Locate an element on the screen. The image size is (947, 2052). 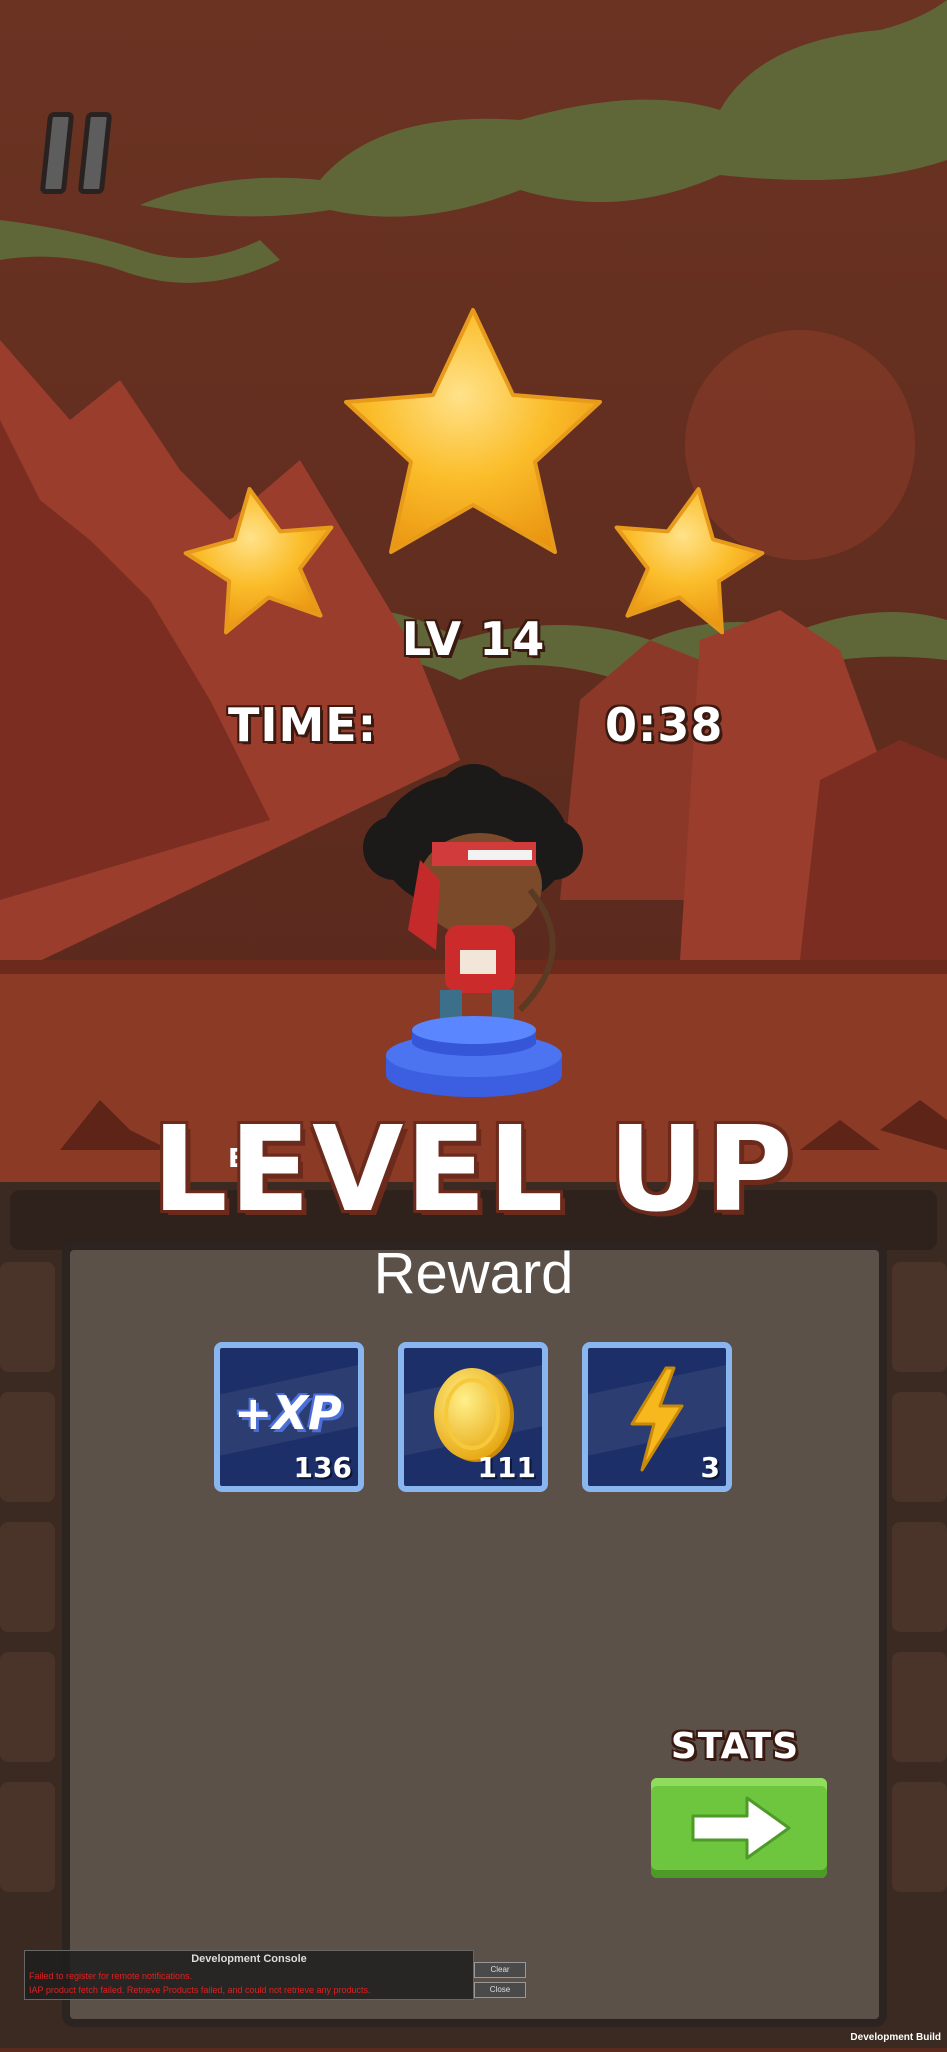
reward-count: 111 is located at coordinates (506, 1467).